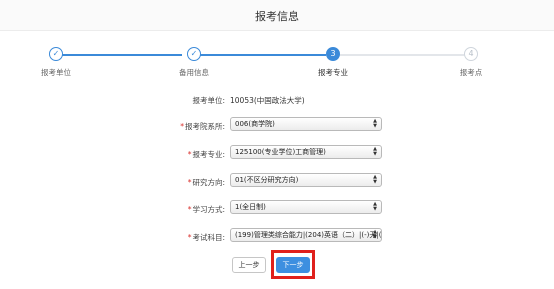  I want to click on department-label-text: 报考院系所:, so click(204, 126).